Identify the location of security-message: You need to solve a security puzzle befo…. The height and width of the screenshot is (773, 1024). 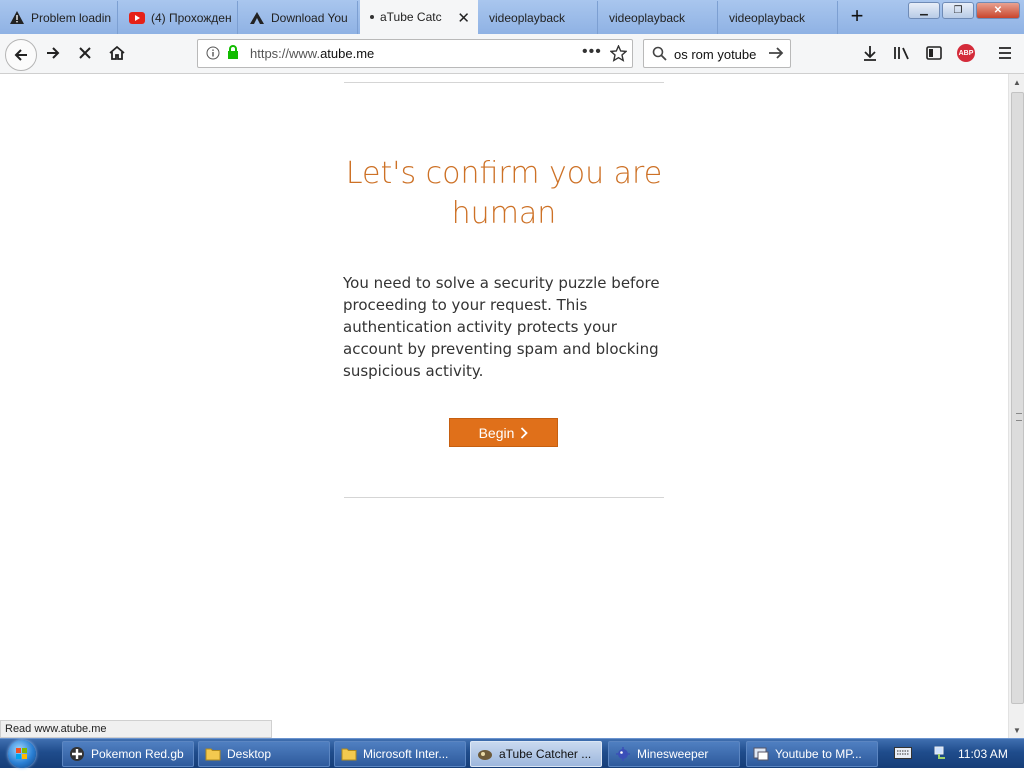
(501, 327).